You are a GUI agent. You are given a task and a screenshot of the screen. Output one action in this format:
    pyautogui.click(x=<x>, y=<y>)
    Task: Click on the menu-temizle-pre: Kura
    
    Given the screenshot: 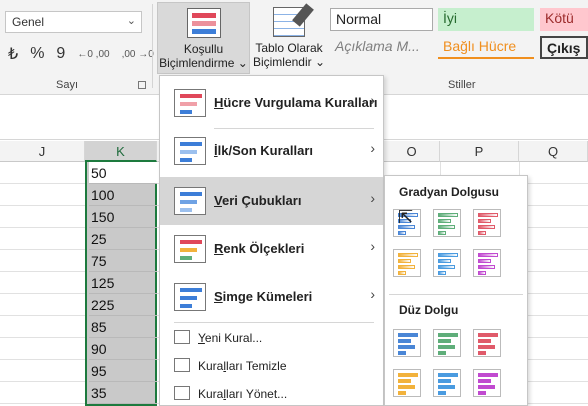 What is the action you would take?
    pyautogui.click(x=211, y=366)
    